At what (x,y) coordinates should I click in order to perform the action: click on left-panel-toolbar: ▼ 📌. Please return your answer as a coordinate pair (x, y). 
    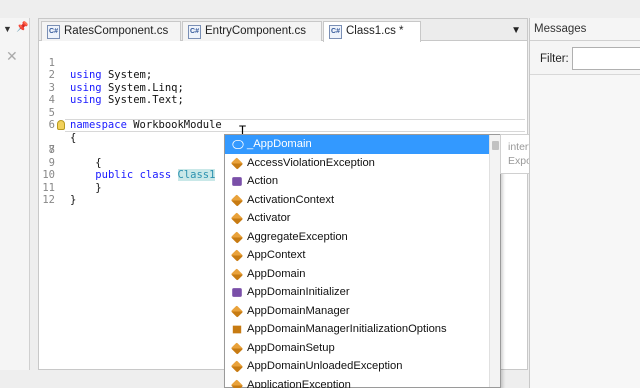
    Looking at the image, I should click on (15, 29).